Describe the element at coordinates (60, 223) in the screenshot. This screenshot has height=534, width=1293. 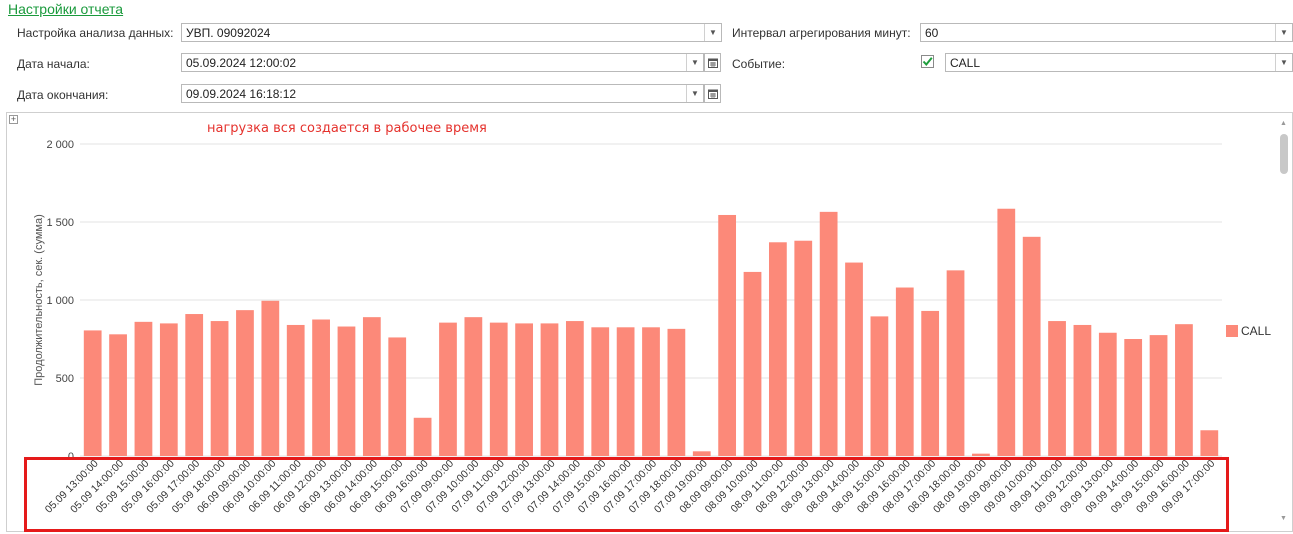
I see `y-tick-label: 1 500` at that location.